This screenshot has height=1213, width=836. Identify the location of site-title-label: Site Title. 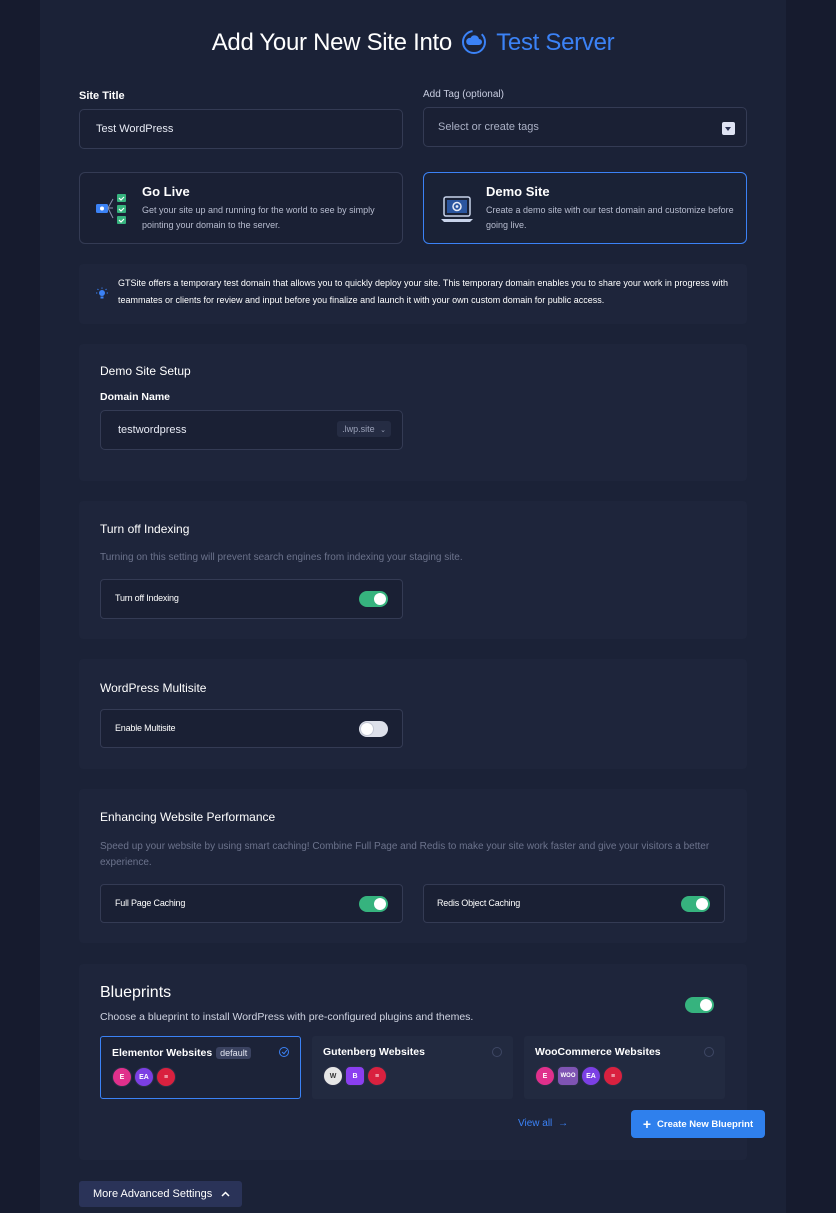
(102, 96).